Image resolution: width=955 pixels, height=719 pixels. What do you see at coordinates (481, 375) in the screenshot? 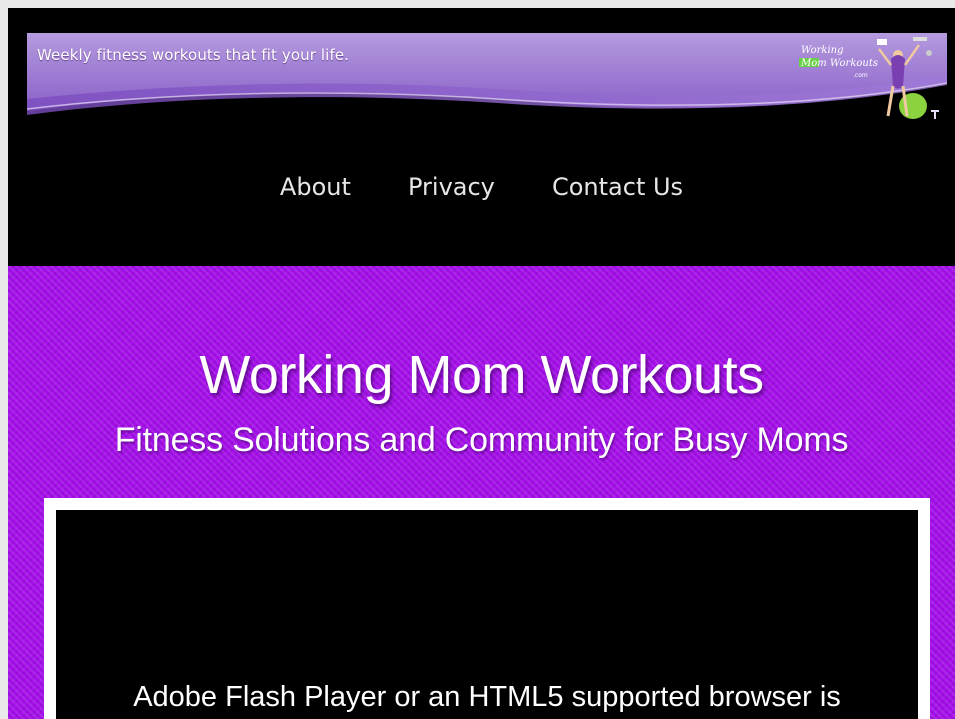
I see `site-title: Working Mom Workouts` at bounding box center [481, 375].